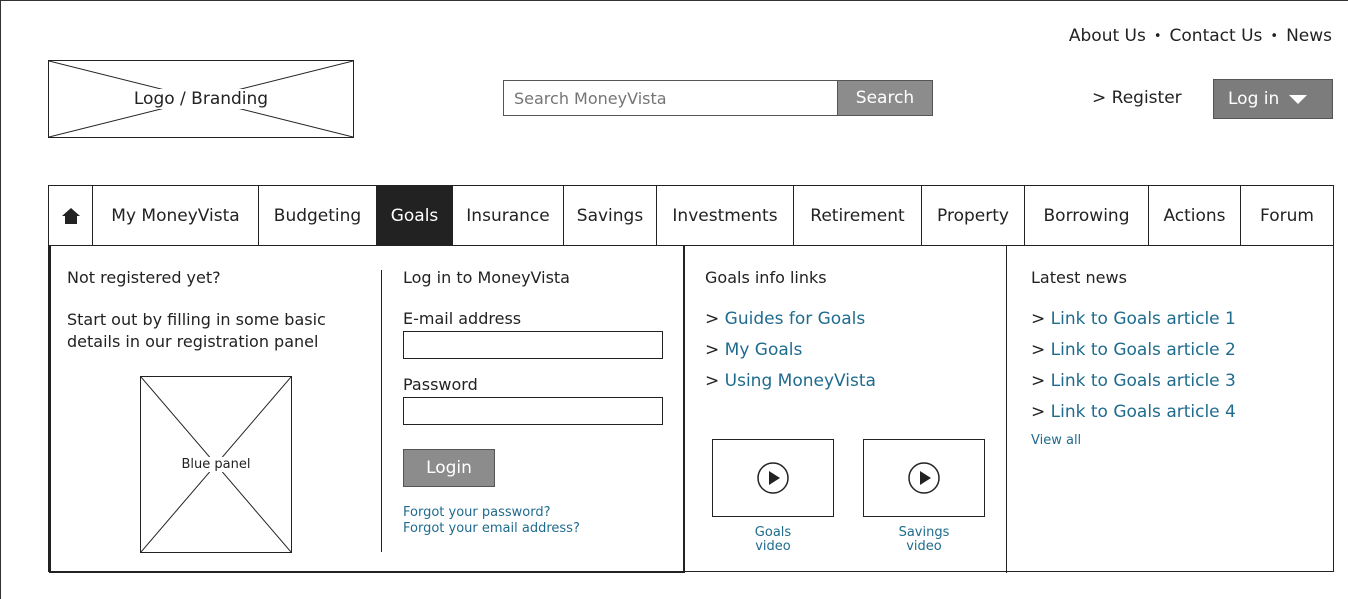  Describe the element at coordinates (1137, 98) in the screenshot. I see `register-link: > Register` at that location.